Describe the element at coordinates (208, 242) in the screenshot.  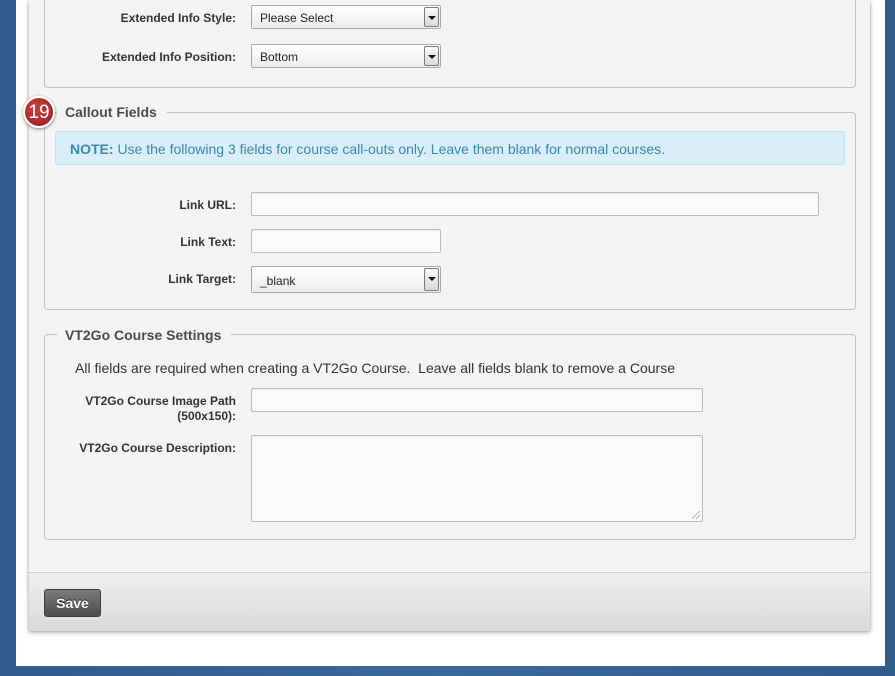
I see `link-text-label: Link Text:` at that location.